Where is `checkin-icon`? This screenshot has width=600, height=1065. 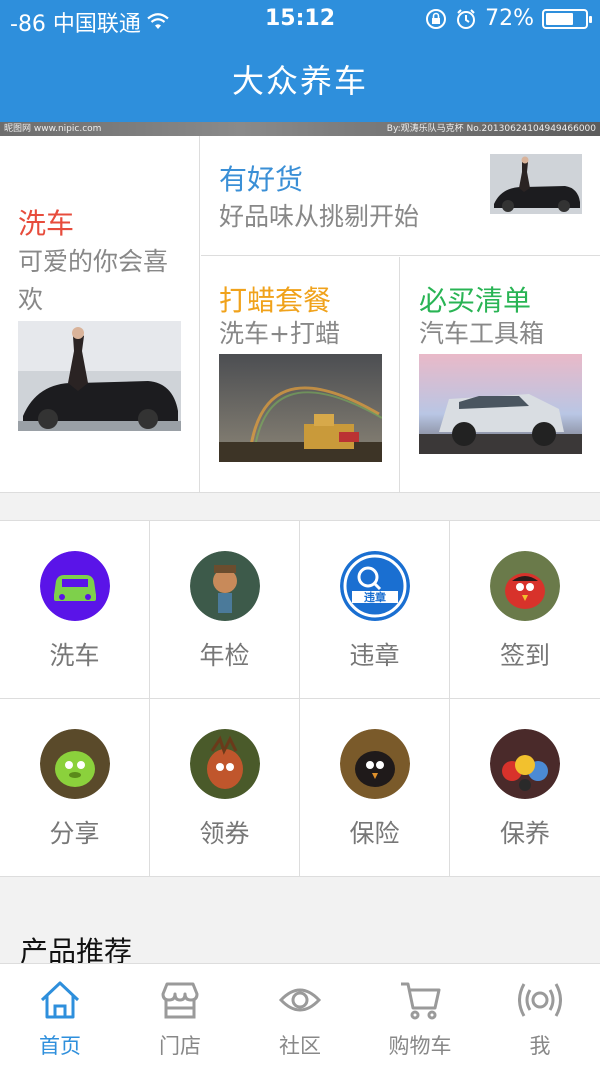 checkin-icon is located at coordinates (525, 586).